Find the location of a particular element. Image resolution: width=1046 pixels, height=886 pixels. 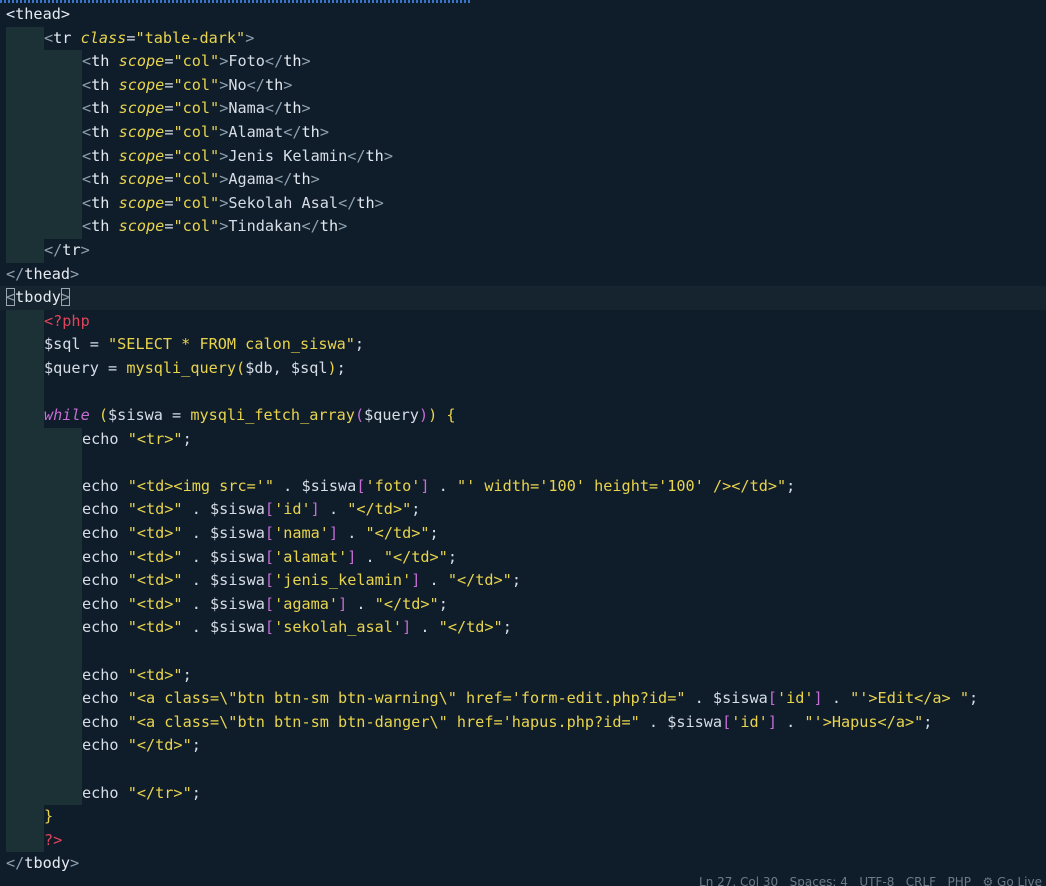

code-token: 'sekolah_asal' is located at coordinates (338, 627).